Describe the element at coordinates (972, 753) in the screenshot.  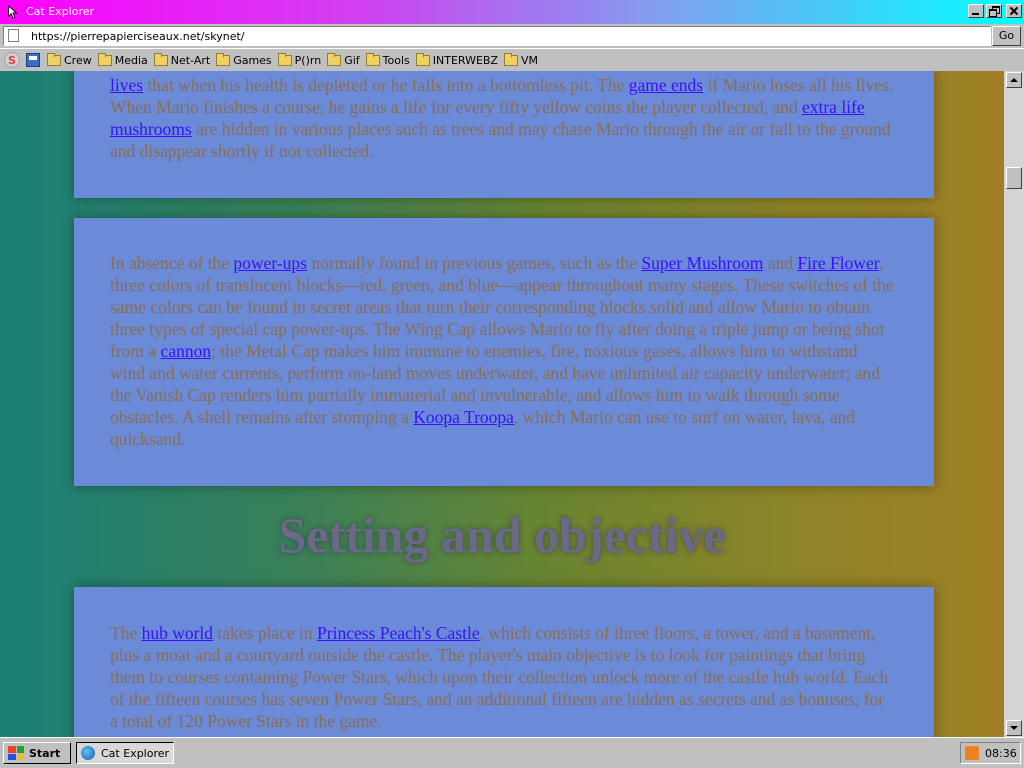
I see `rss-feed-icon` at that location.